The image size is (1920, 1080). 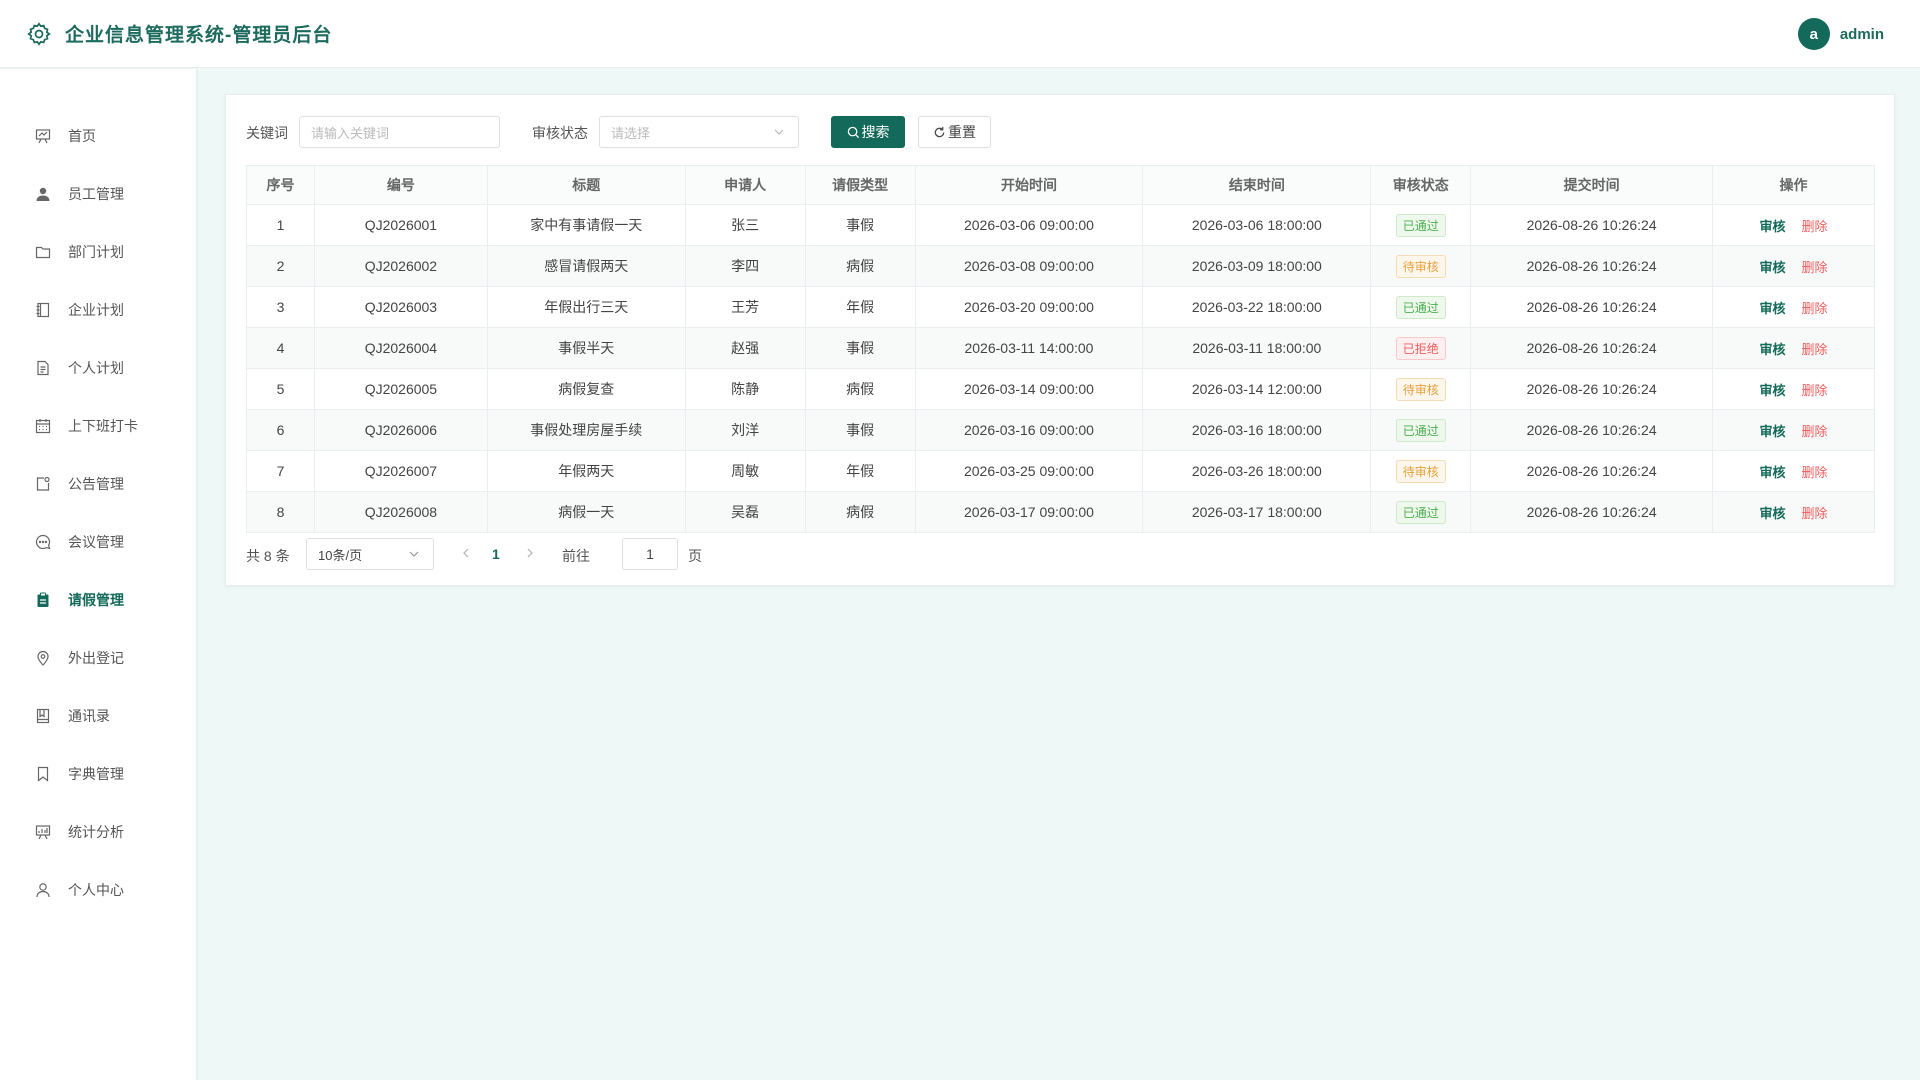 I want to click on sidebar-item-dept-plan: 部门计划, so click(x=99, y=252).